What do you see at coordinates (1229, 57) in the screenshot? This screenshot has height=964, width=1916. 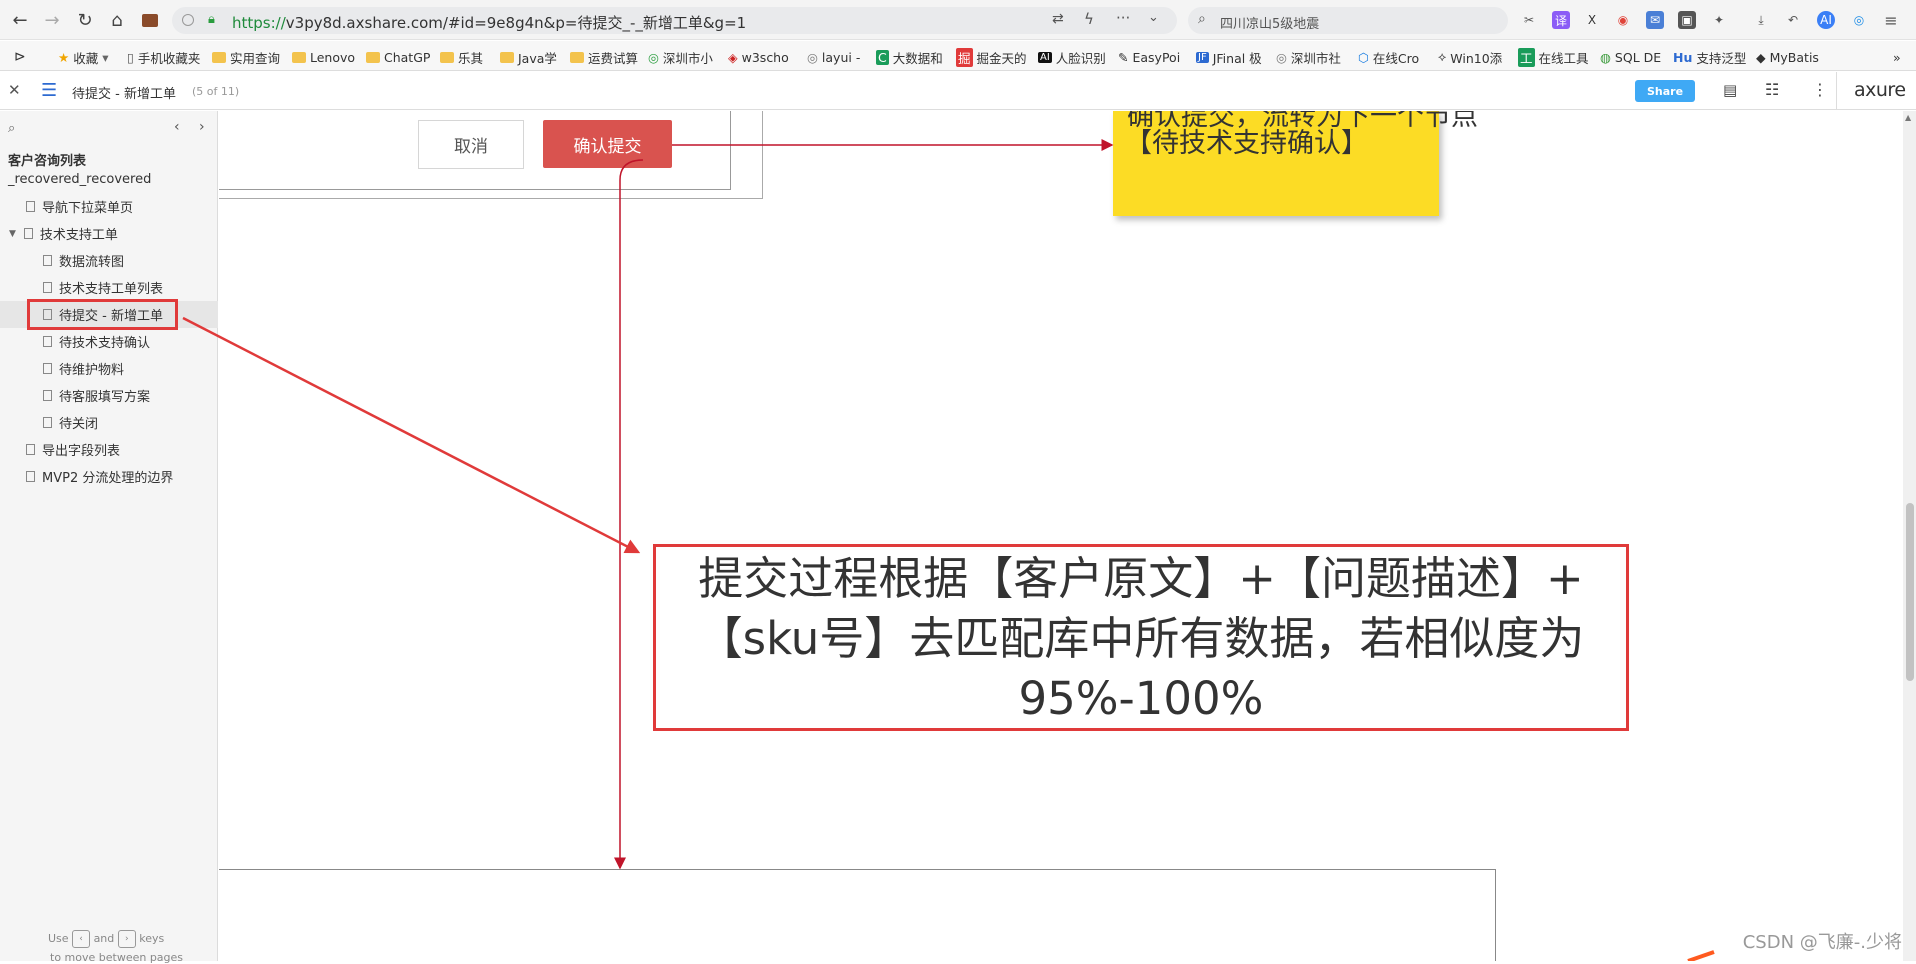 I see `bookmark-item: JF JFinal 极` at bounding box center [1229, 57].